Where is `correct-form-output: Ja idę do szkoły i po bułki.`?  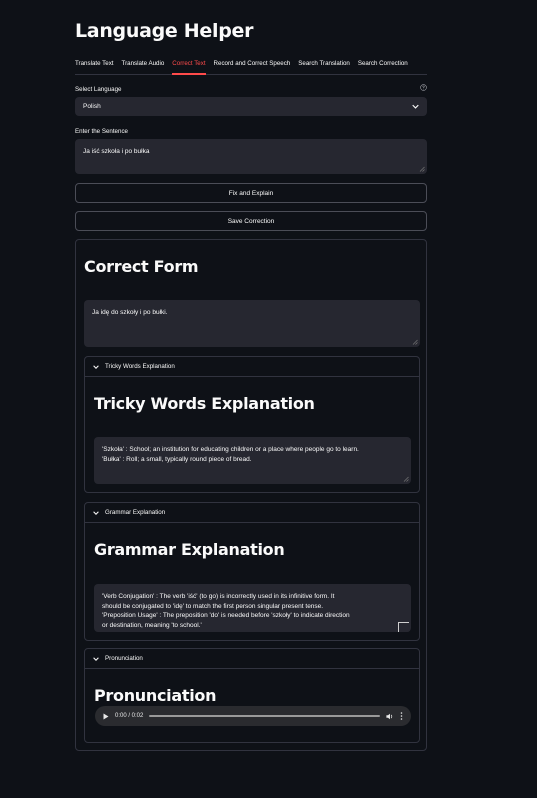
correct-form-output: Ja idę do szkoły i po bułki. is located at coordinates (252, 323).